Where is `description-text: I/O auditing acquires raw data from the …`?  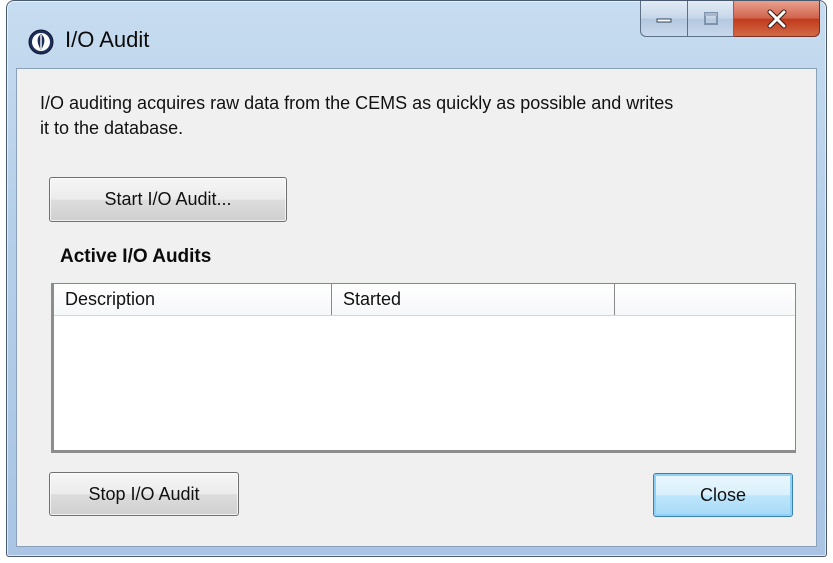 description-text: I/O auditing acquires raw data from the … is located at coordinates (357, 115).